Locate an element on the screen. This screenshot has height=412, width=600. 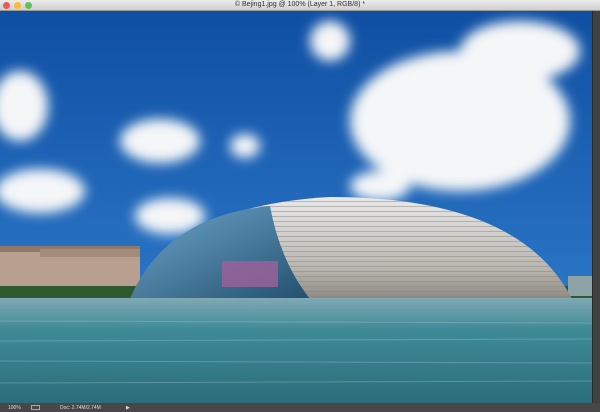
status-menu-arrow: ▶ is located at coordinates (128, 408).